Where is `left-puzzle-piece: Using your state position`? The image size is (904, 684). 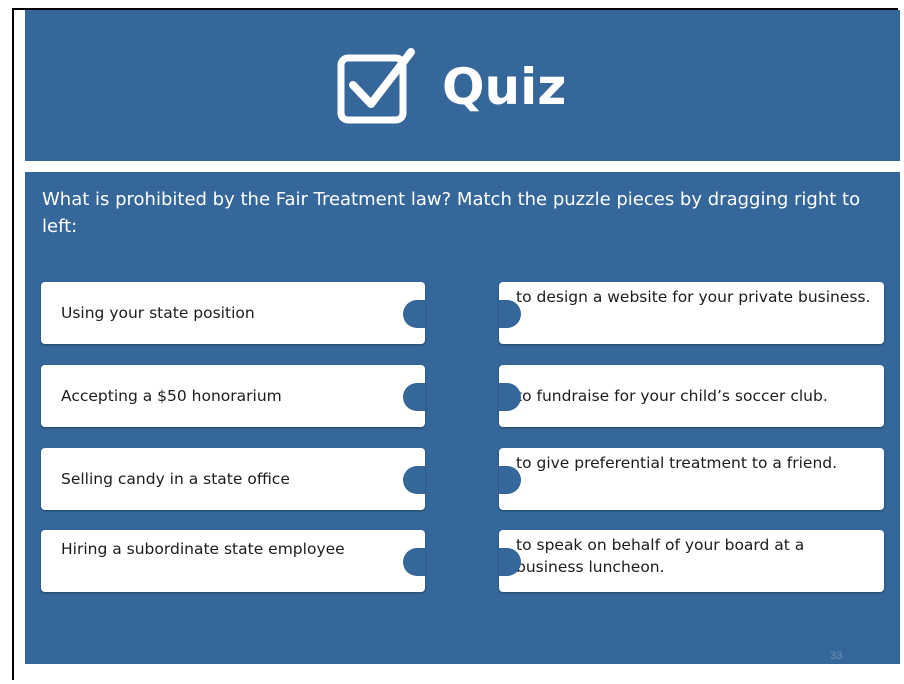
left-puzzle-piece: Using your state position is located at coordinates (233, 313).